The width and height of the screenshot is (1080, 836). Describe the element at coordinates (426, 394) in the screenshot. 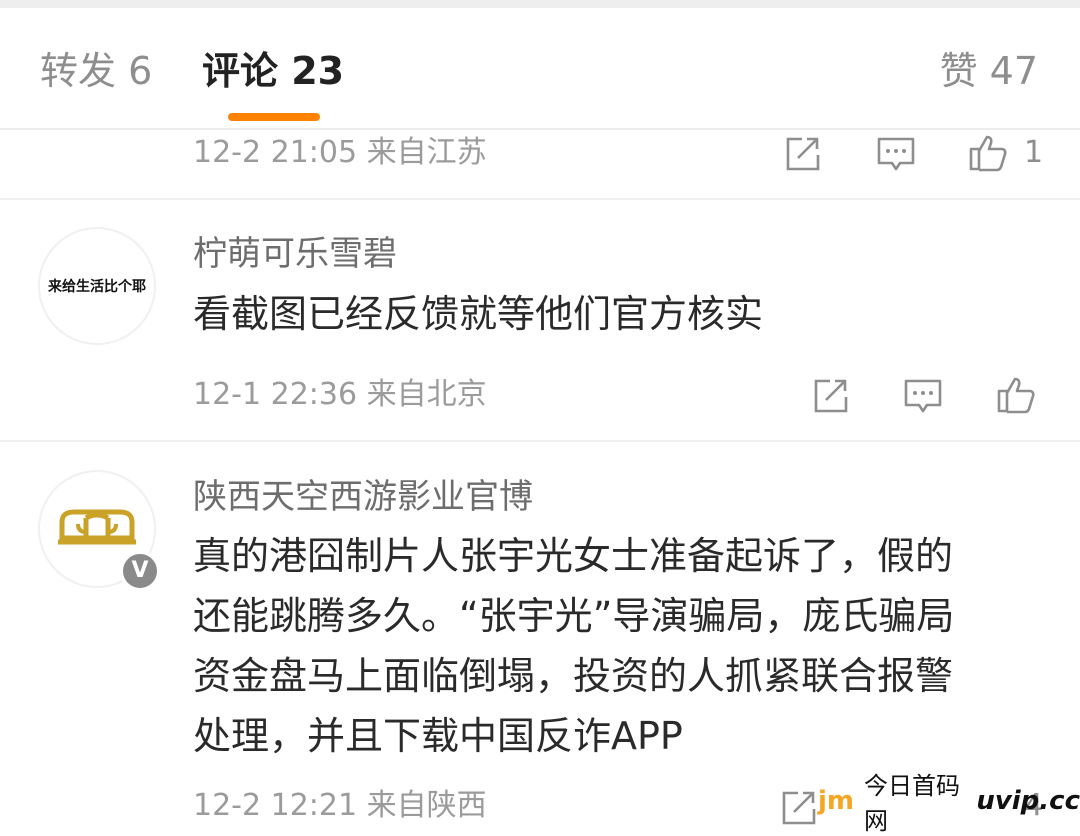

I see `comment-location: 来自北京` at that location.